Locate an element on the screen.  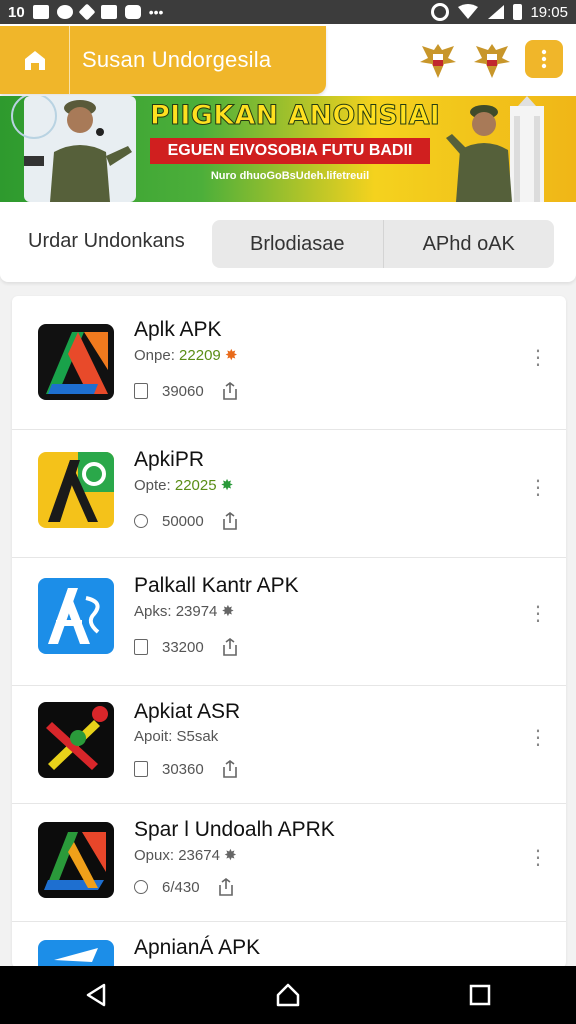
title-pill: Susan Undorgesila is located at coordinates (163, 60).